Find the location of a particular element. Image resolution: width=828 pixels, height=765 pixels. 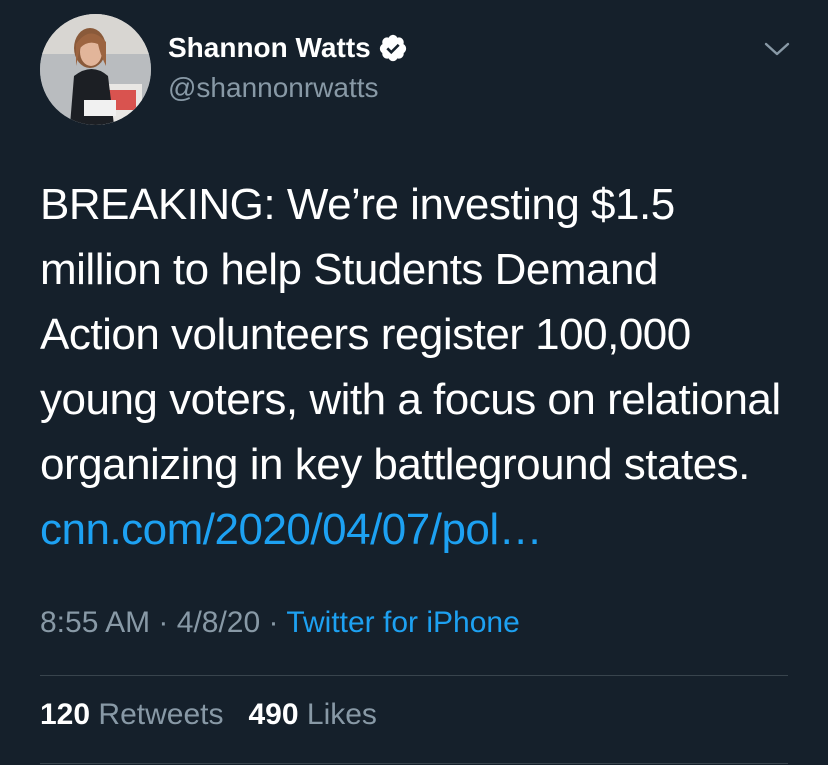

user-handle: @shannonrwatts is located at coordinates (273, 88).